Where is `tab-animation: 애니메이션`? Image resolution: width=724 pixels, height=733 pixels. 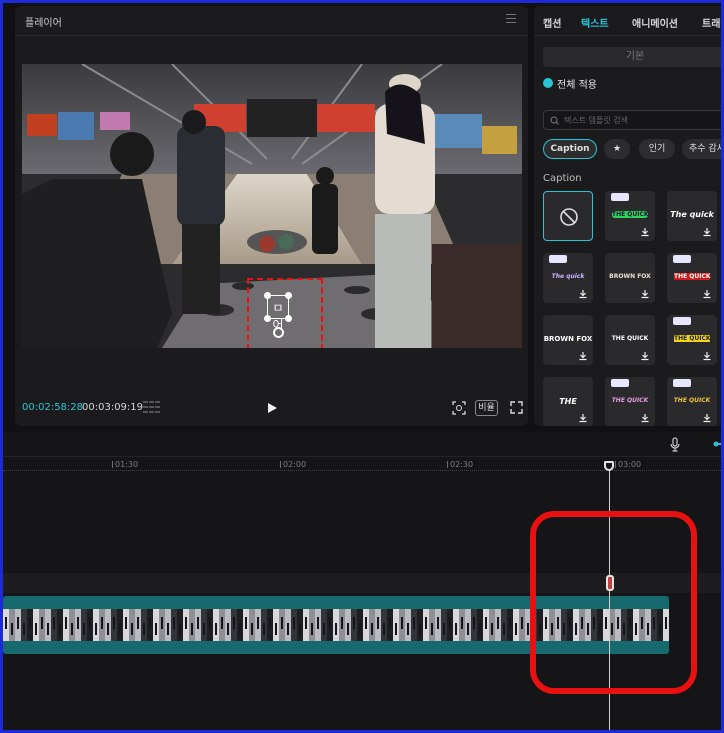 tab-animation: 애니메이션 is located at coordinates (655, 22).